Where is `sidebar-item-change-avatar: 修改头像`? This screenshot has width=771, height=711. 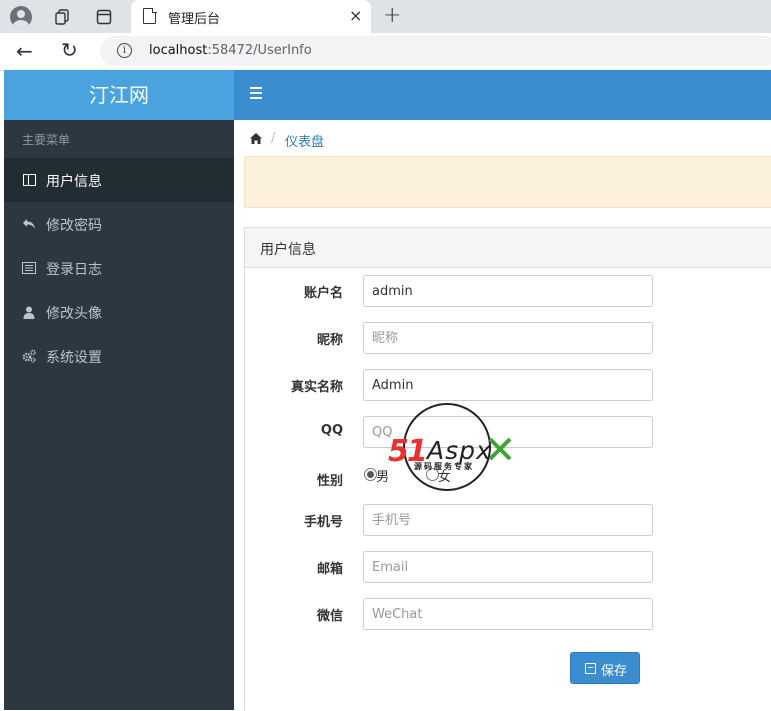
sidebar-item-change-avatar: 修改头像 is located at coordinates (119, 312).